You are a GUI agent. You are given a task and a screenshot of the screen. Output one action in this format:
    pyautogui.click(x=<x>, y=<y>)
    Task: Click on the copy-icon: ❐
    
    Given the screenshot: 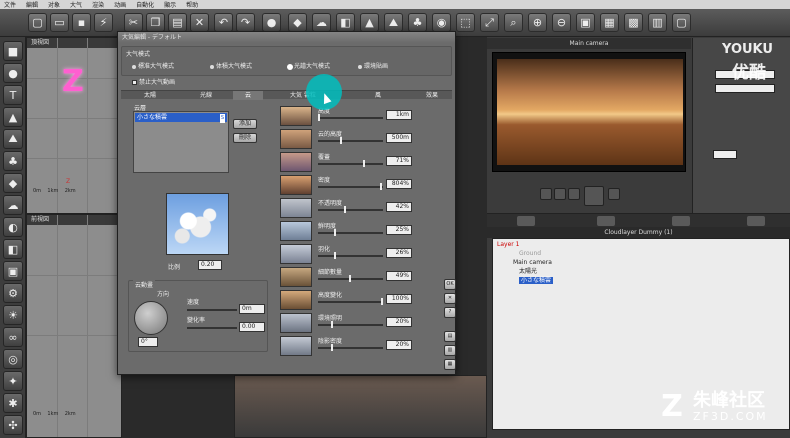 What is the action you would take?
    pyautogui.click(x=155, y=22)
    